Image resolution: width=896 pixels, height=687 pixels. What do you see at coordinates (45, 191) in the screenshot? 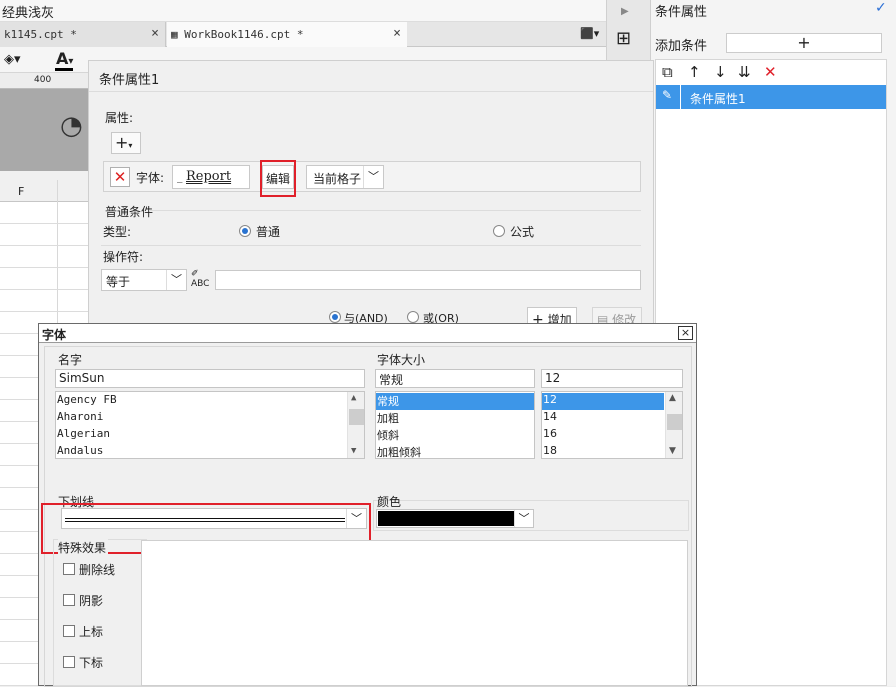
I see `column-header: F` at bounding box center [45, 191].